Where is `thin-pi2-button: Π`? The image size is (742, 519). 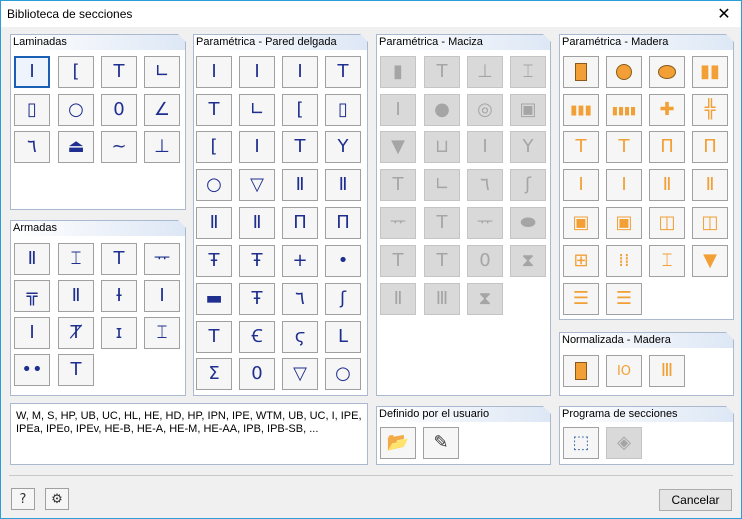 thin-pi2-button: Π is located at coordinates (343, 223).